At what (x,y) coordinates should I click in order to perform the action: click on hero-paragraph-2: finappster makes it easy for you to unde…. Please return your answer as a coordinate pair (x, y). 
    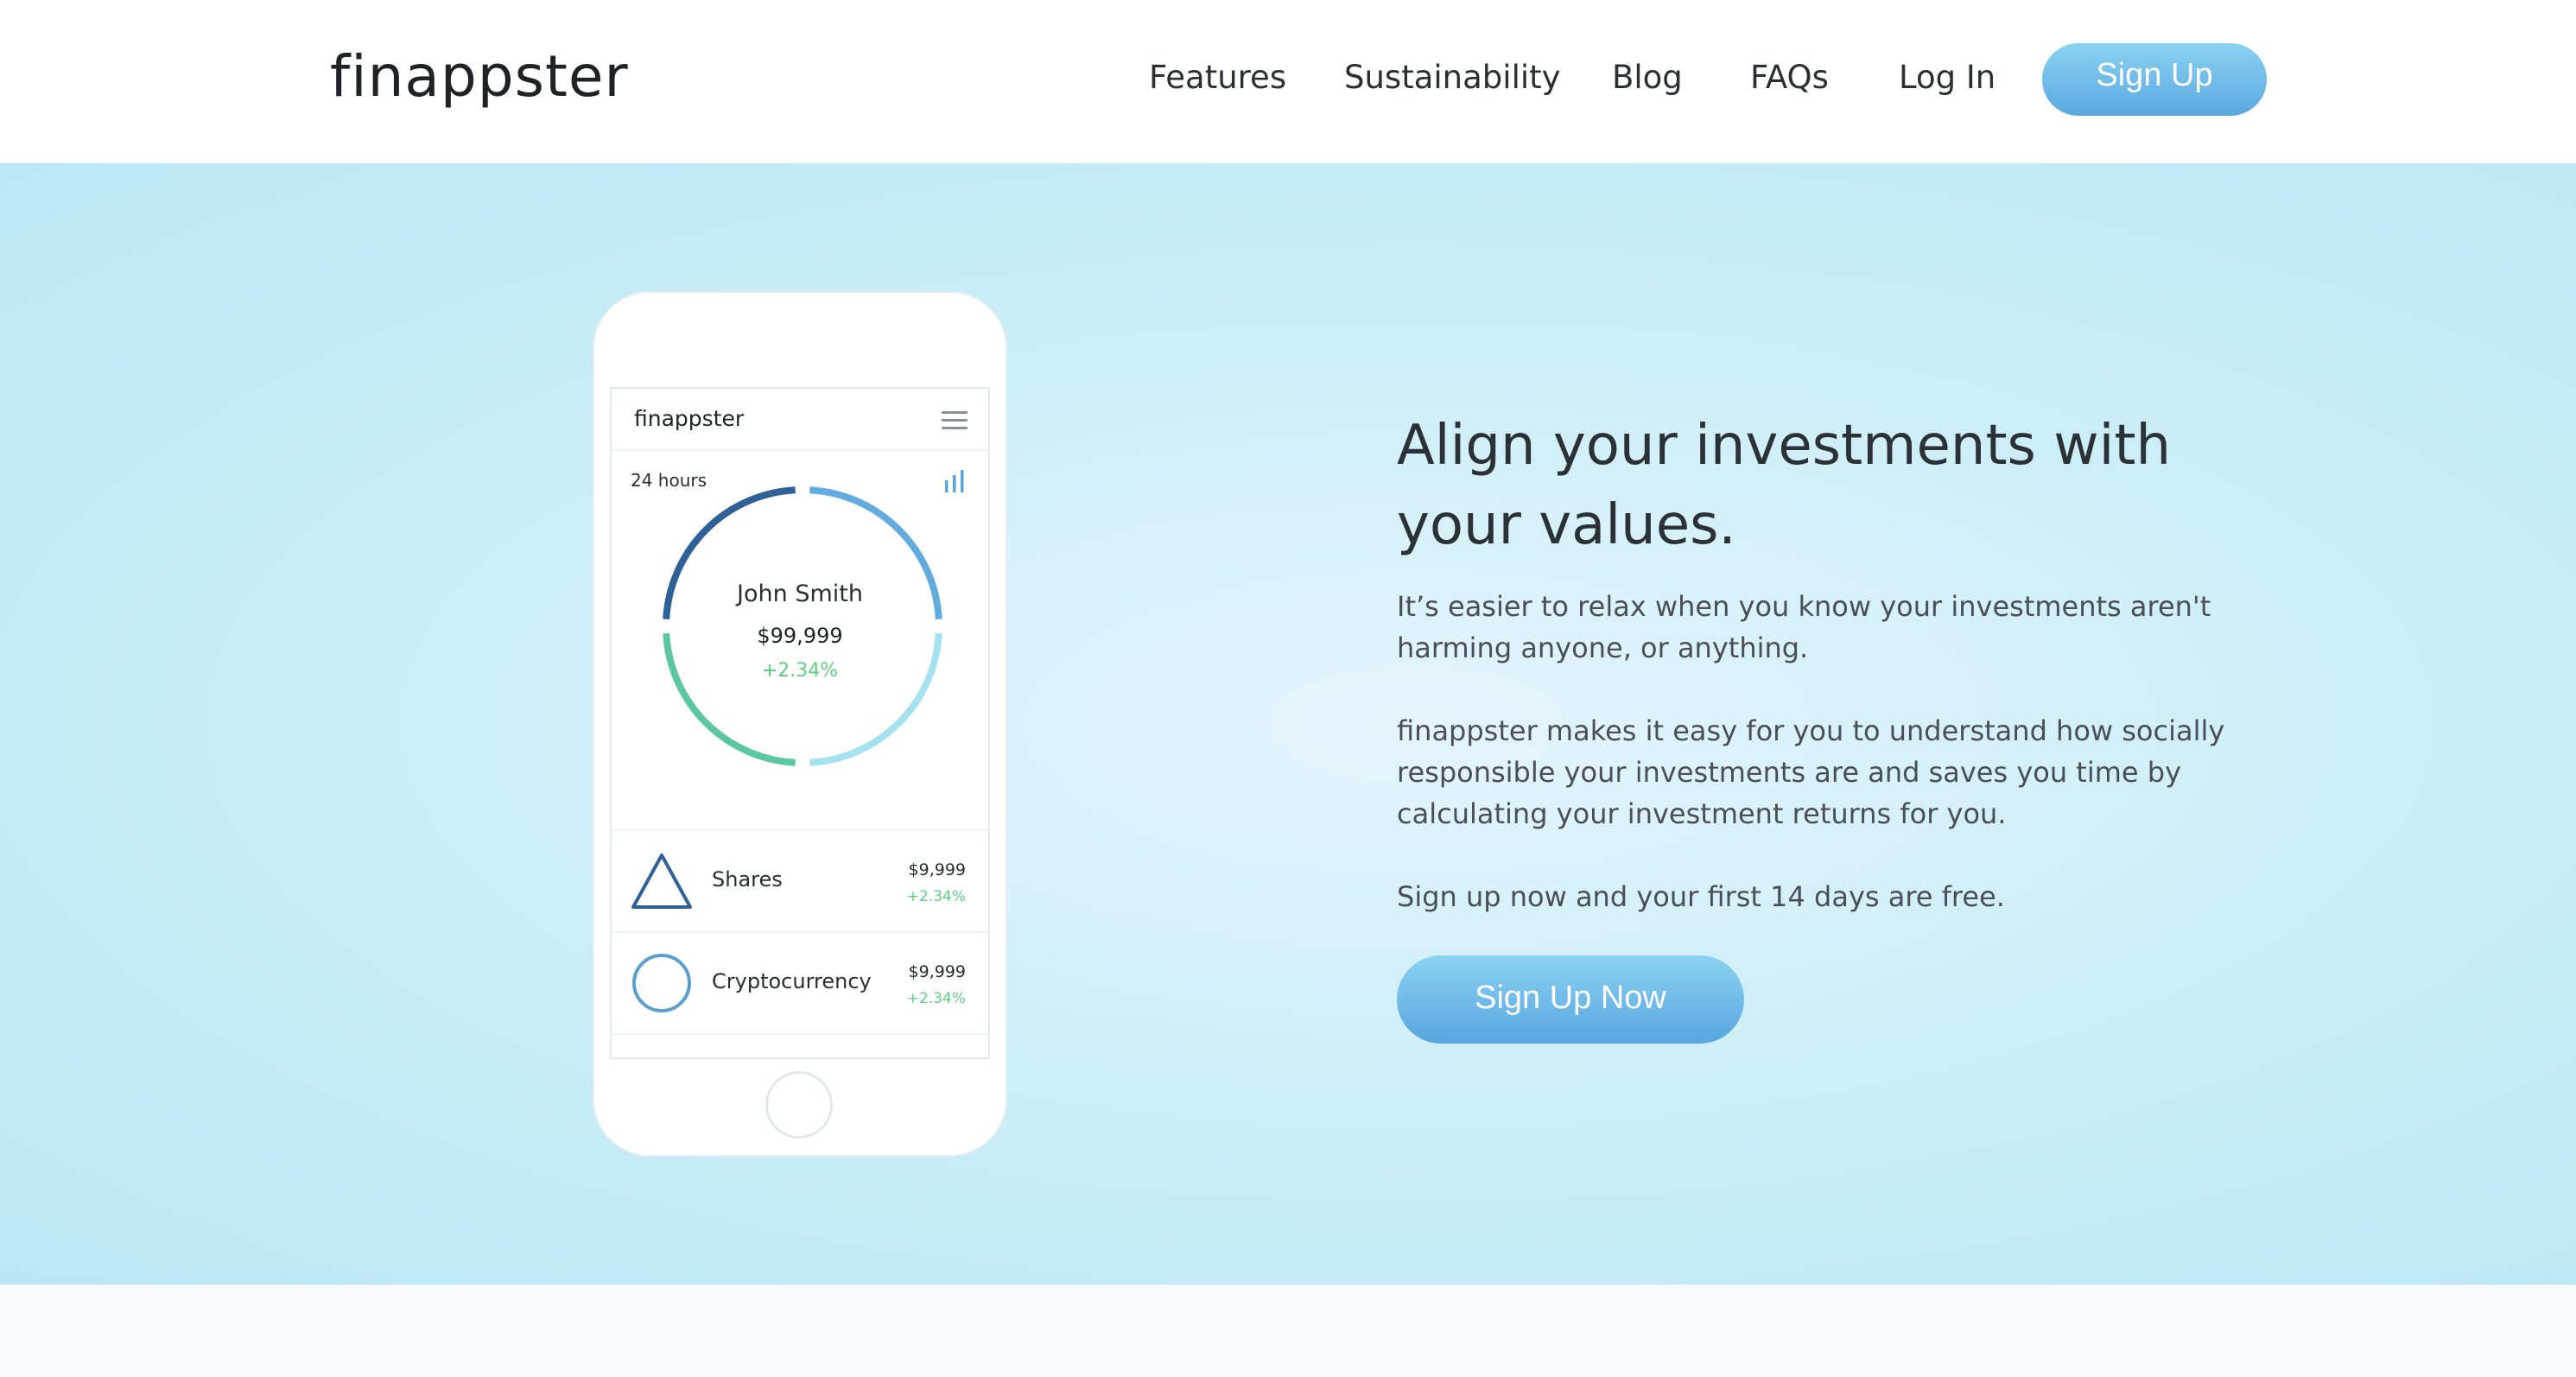
    Looking at the image, I should click on (1811, 772).